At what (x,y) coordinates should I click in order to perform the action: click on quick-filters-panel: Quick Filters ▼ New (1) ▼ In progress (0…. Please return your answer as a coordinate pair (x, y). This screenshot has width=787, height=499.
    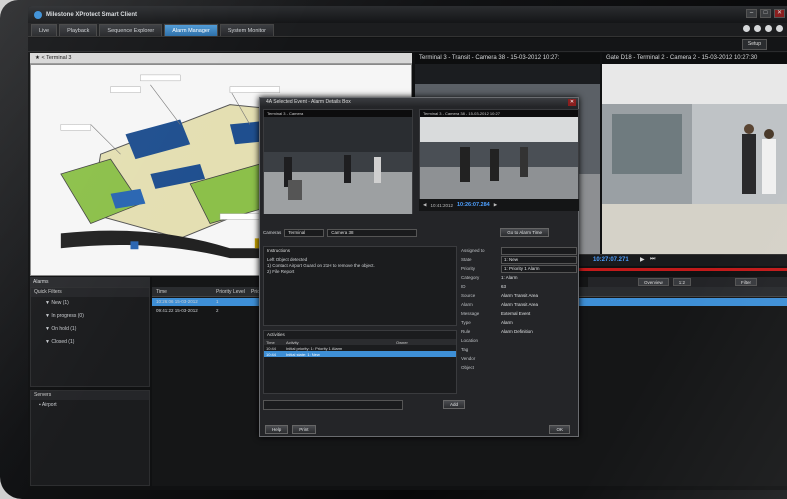
    Looking at the image, I should click on (90, 337).